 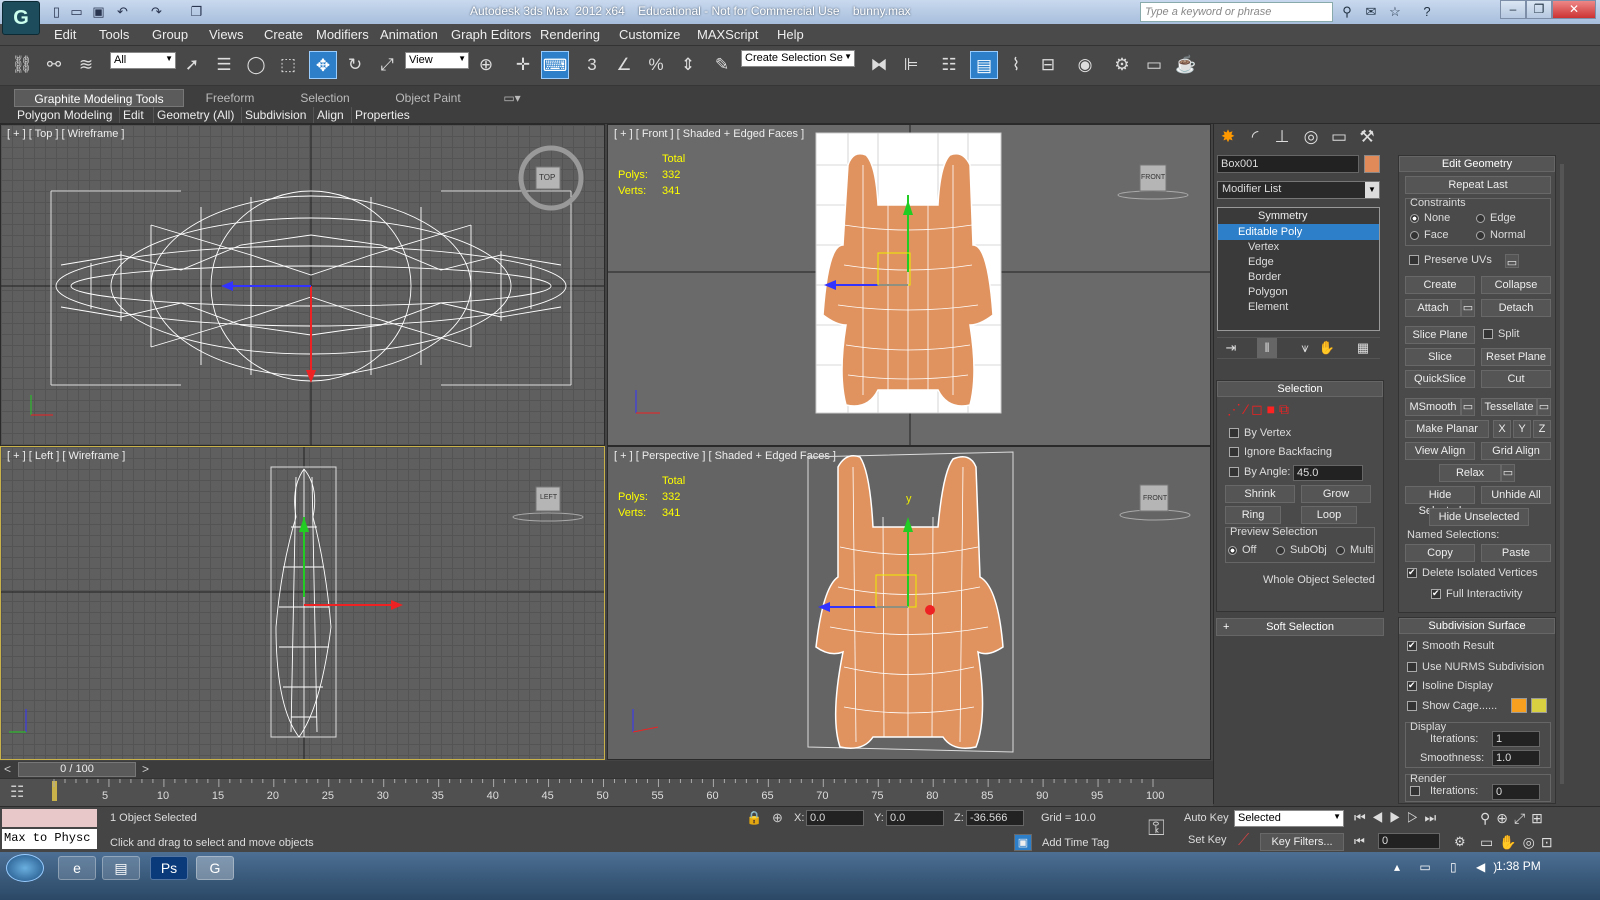 I want to click on hierarchy-tab-icon: ⊥, so click(x=1282, y=137).